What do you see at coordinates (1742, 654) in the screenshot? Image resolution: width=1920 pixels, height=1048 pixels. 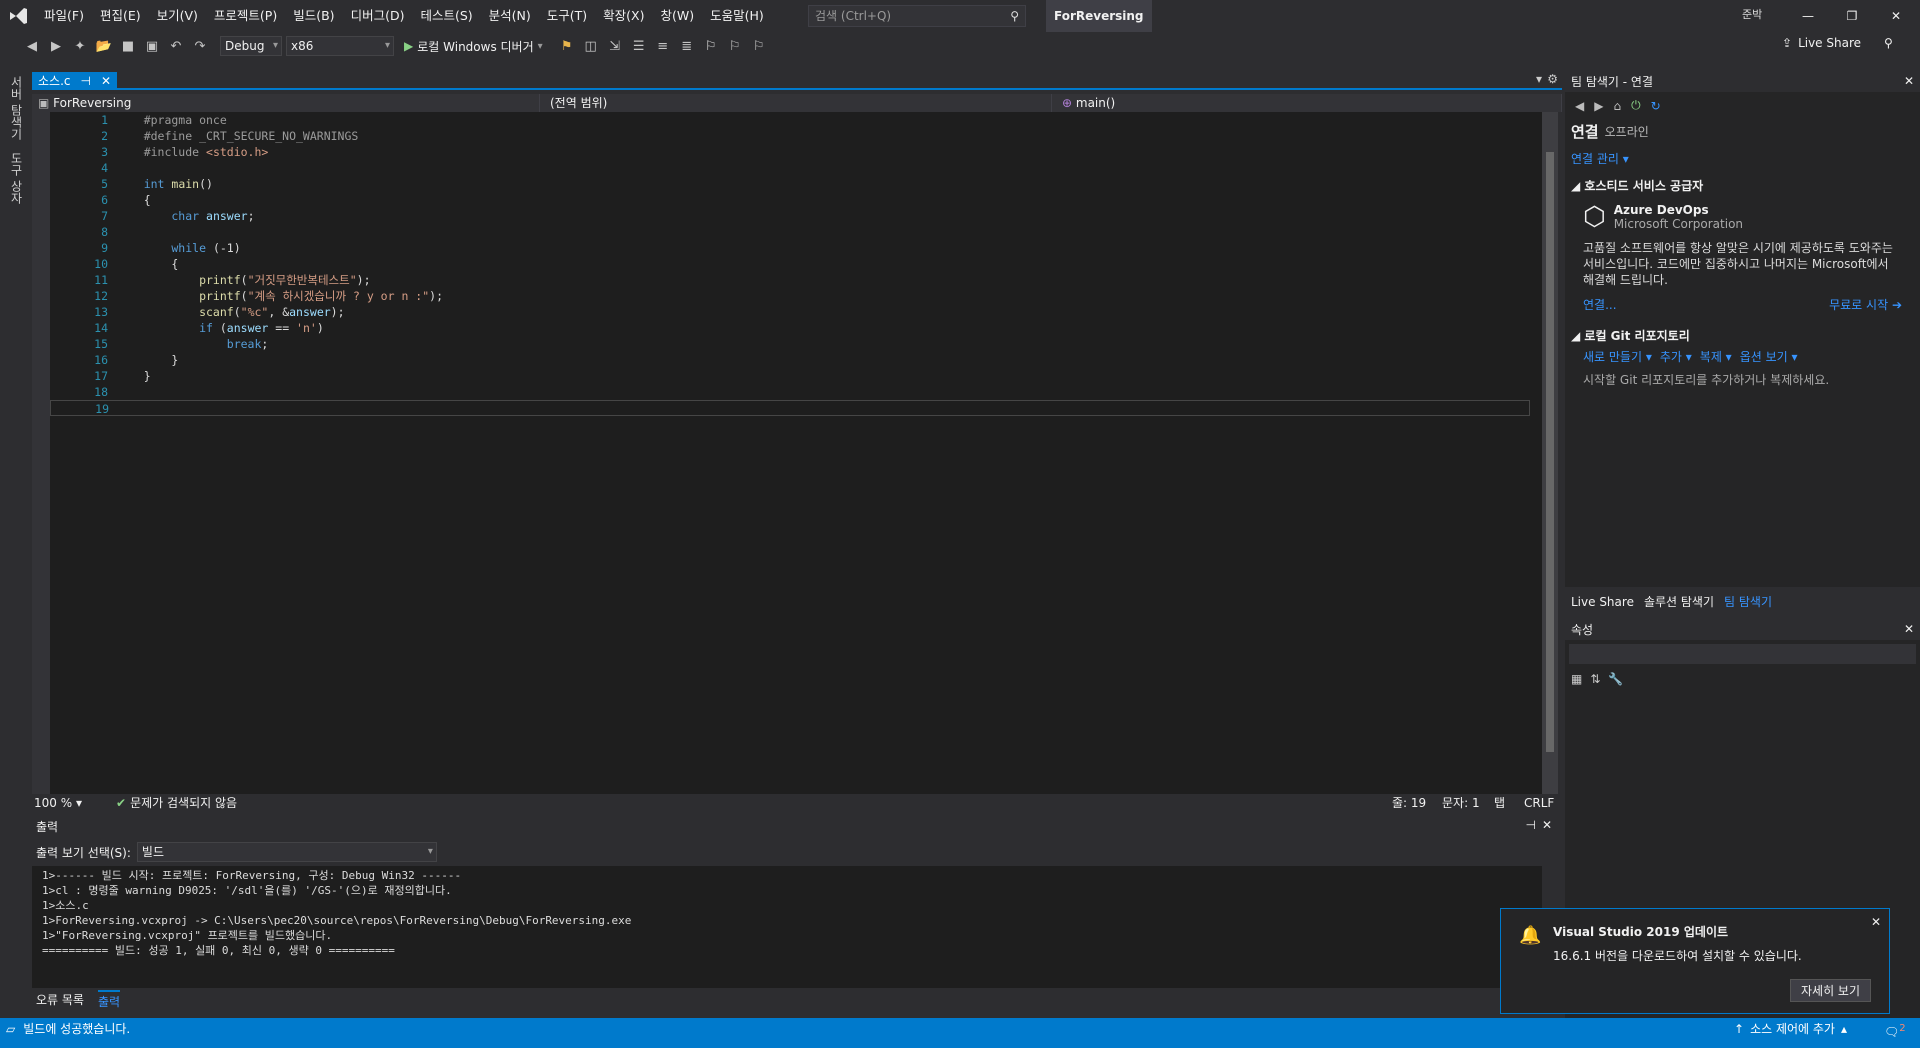 I see `properties-object-select` at bounding box center [1742, 654].